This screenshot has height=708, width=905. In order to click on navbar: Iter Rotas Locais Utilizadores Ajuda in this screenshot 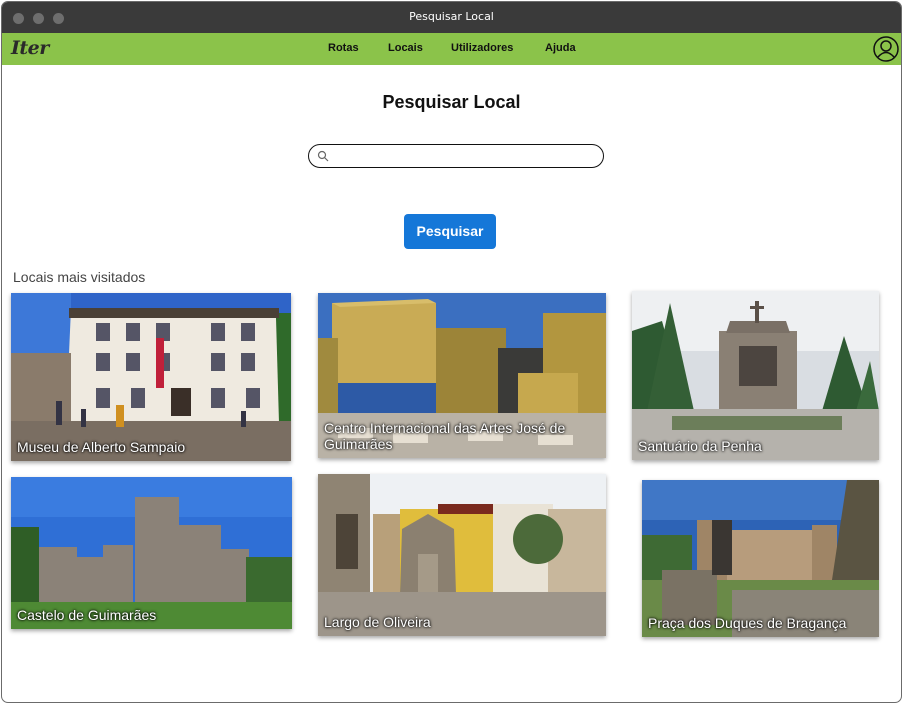, I will do `click(451, 49)`.